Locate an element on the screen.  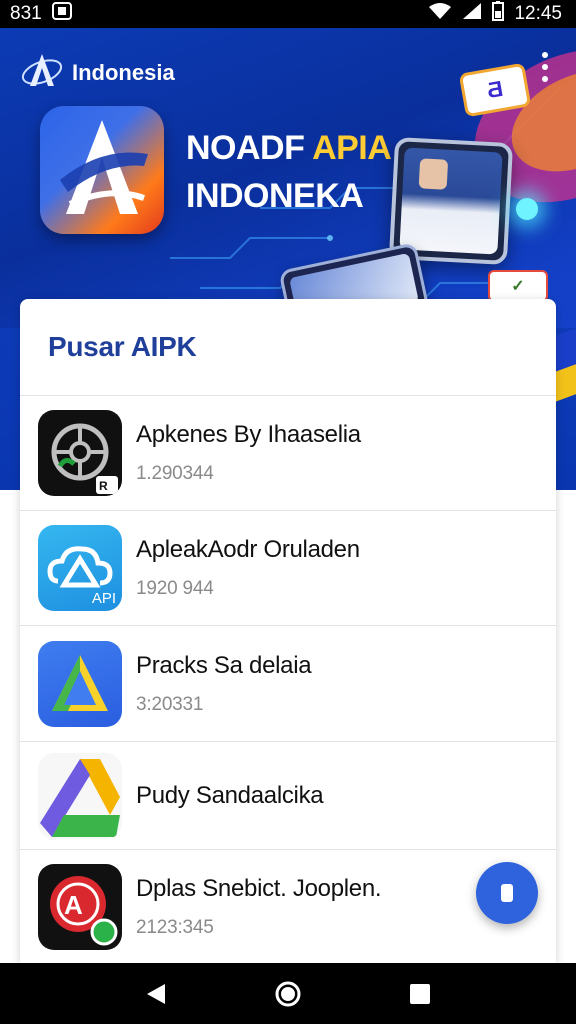
more-options-icon is located at coordinates (545, 67).